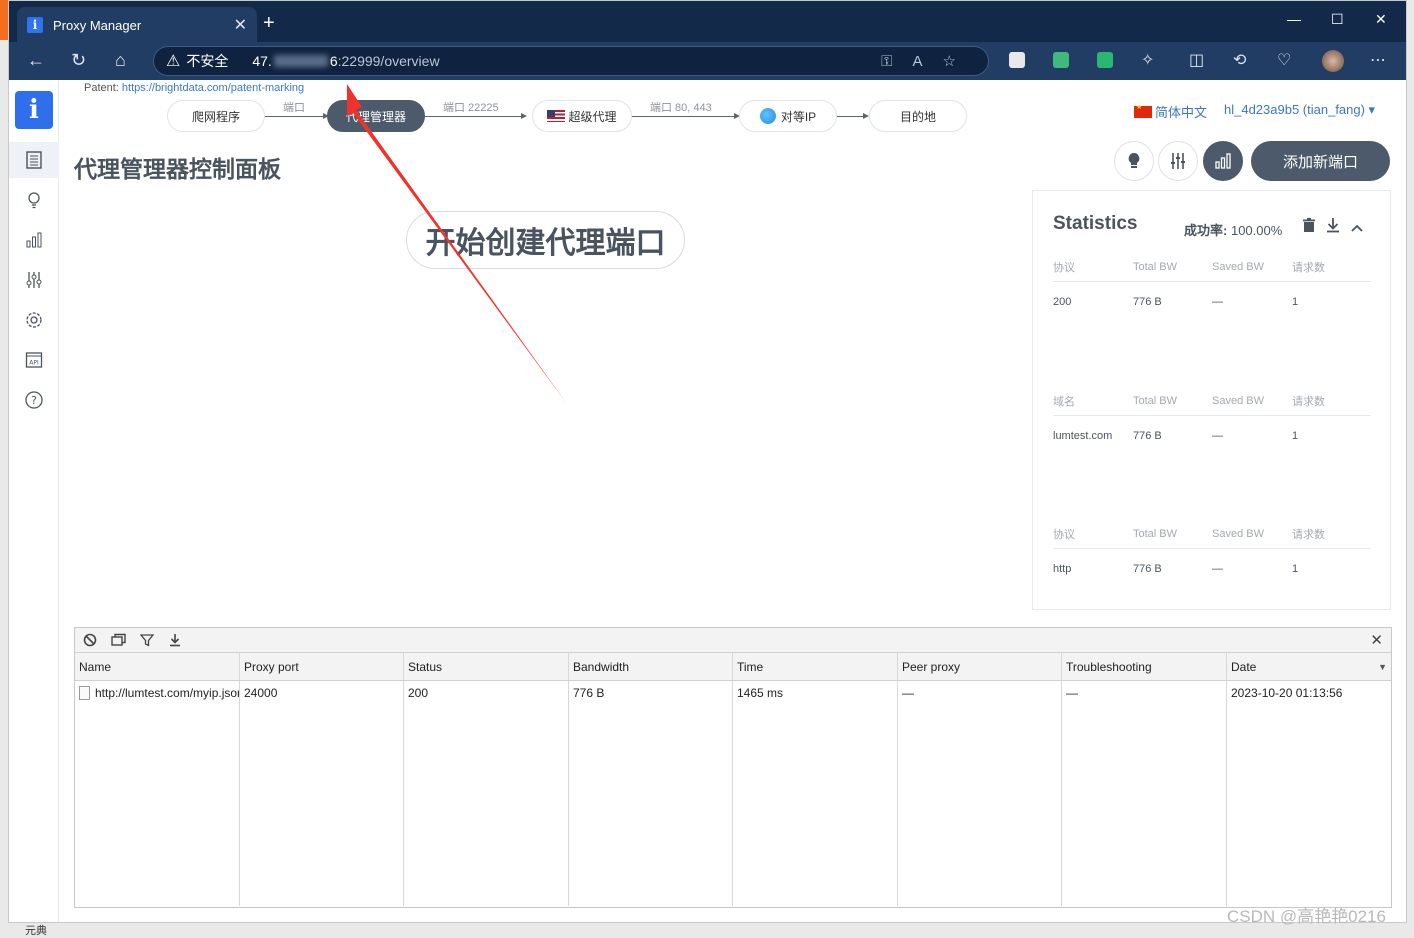 This screenshot has width=1414, height=938. I want to click on close-window-button: ✕, so click(1381, 19).